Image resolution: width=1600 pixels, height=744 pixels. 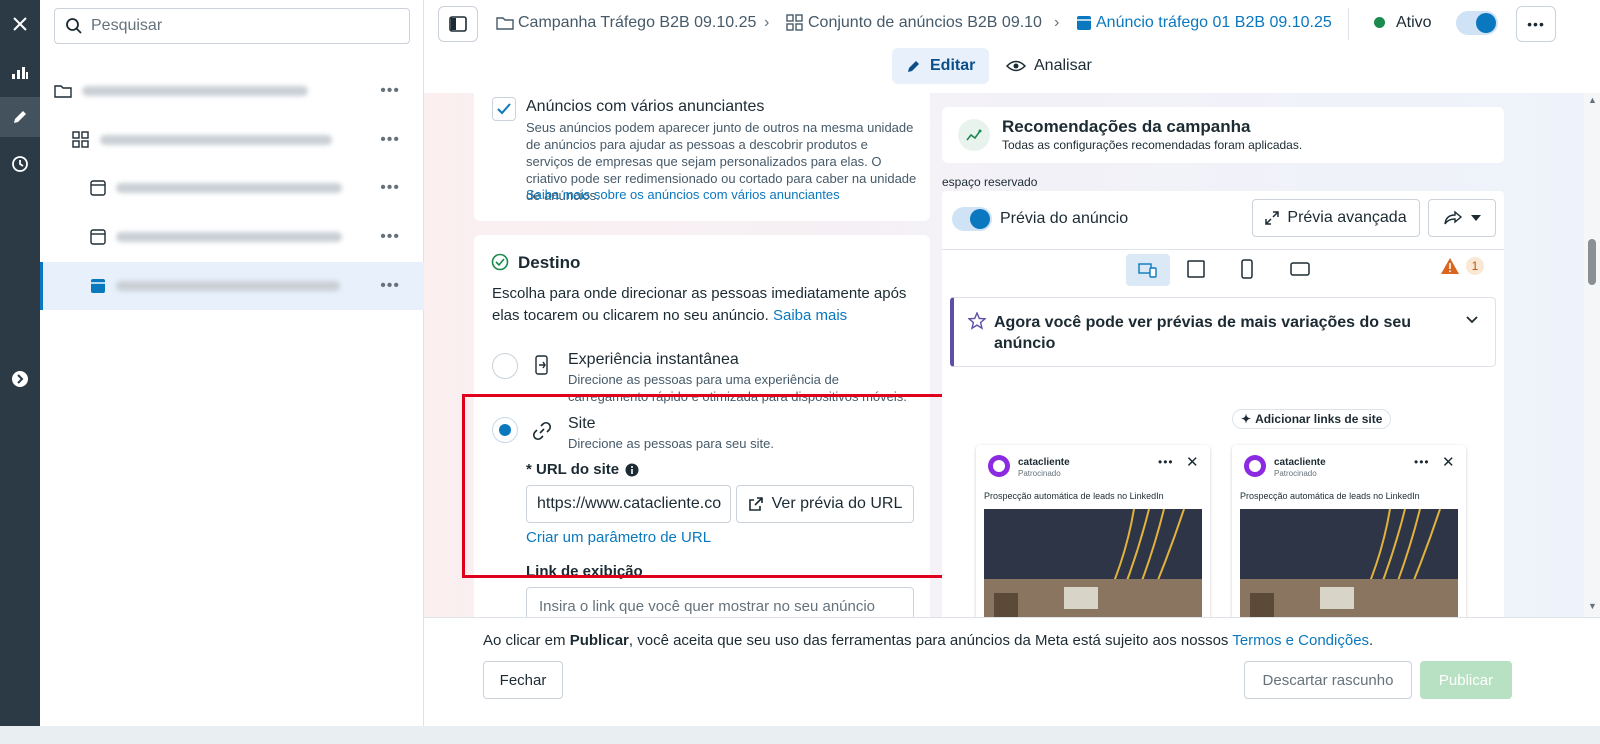 I want to click on ad-icon, so click(x=98, y=237).